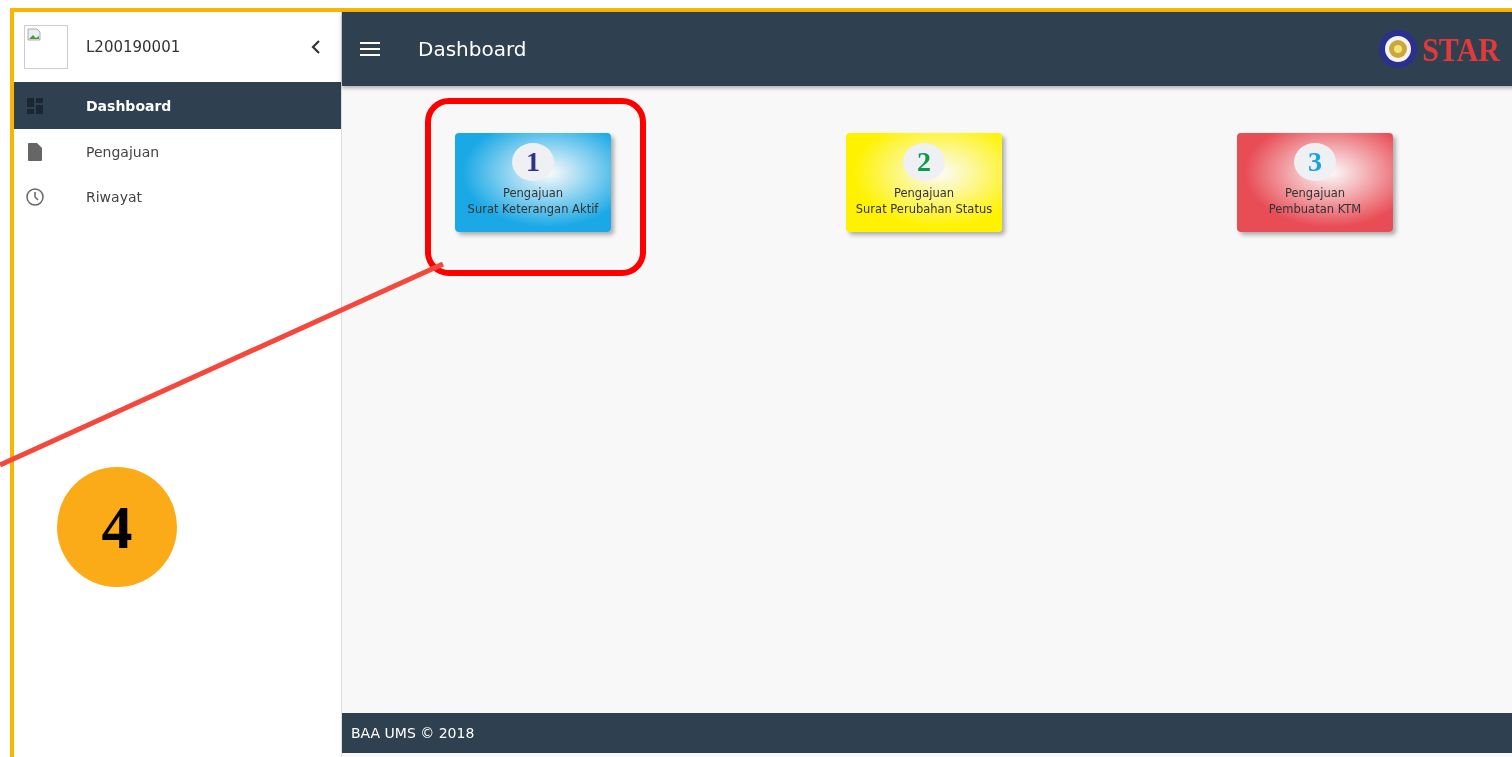 This screenshot has width=1512, height=757. I want to click on menu-card: 1 Pengajuan Surat Keterangan Aktif, so click(533, 182).